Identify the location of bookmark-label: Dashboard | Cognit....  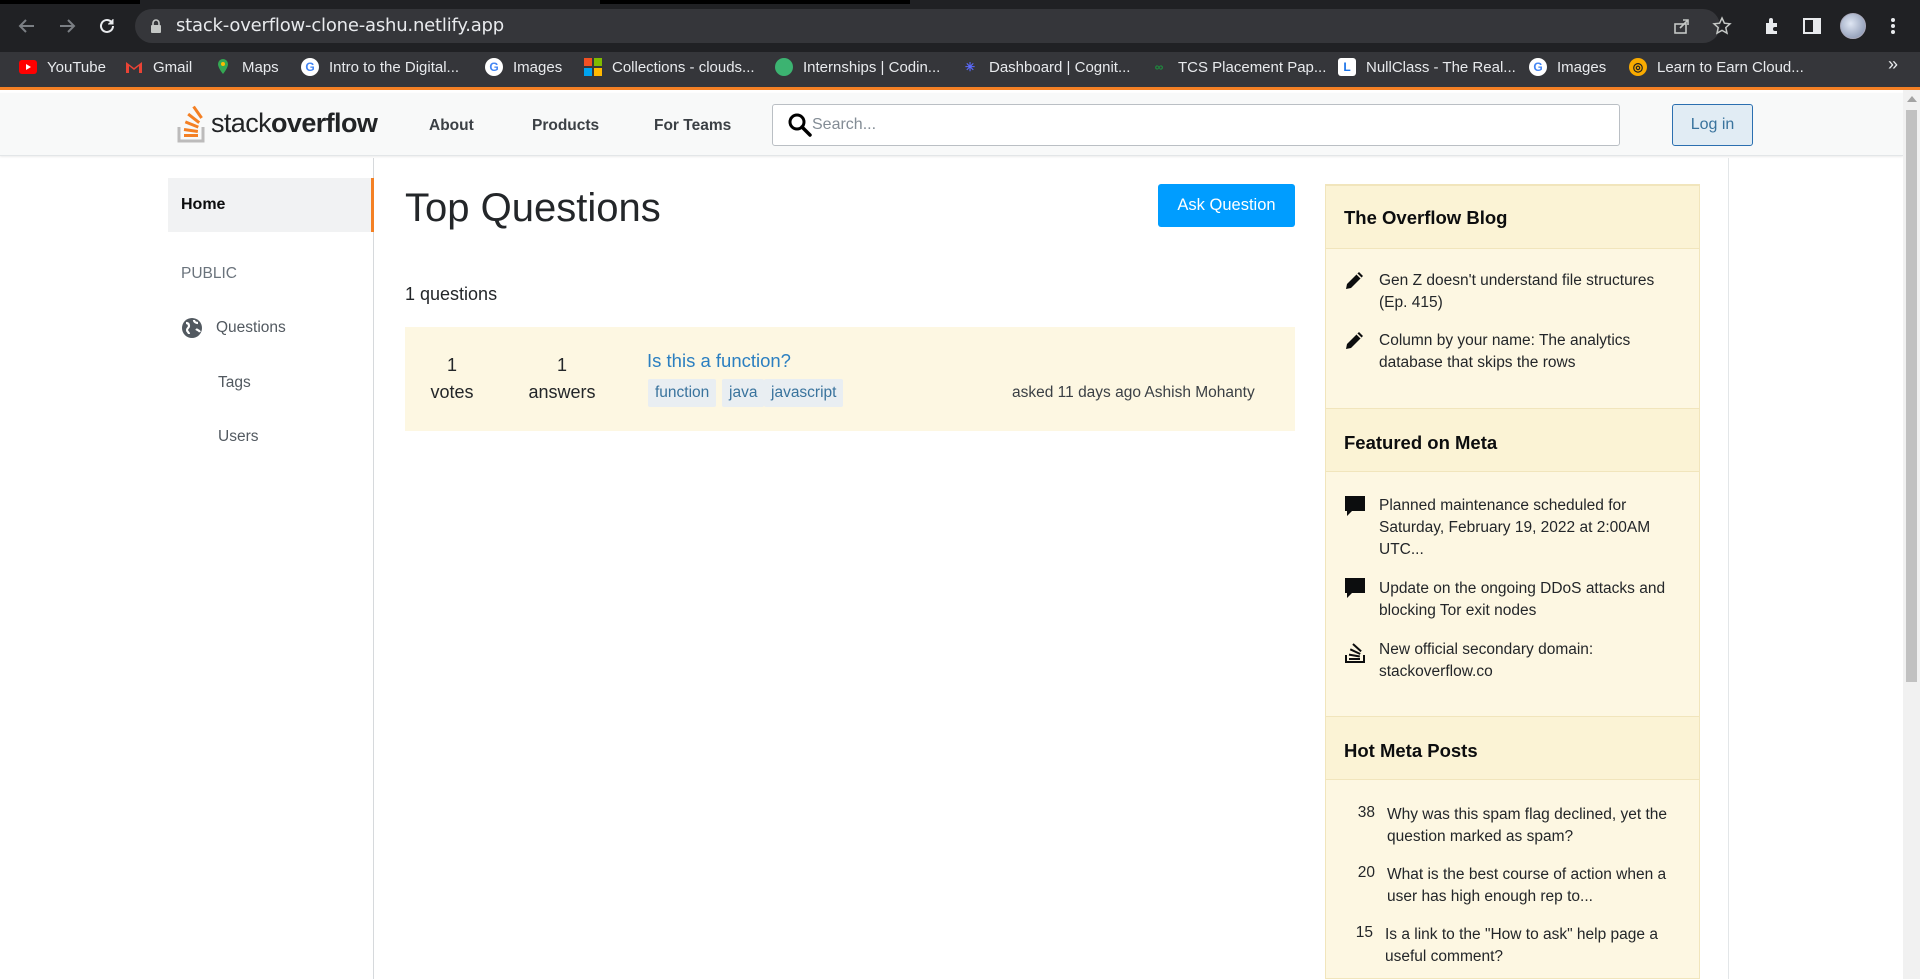
(1060, 67).